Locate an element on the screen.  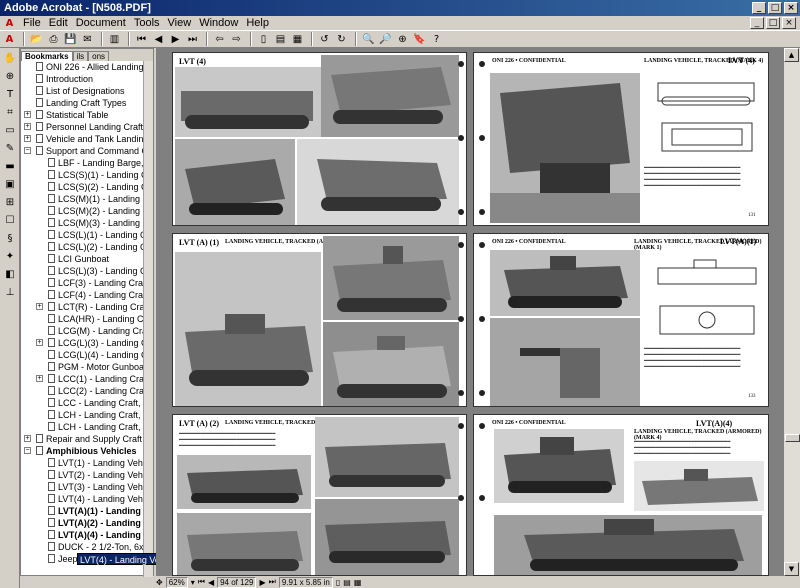
hand-tool-icon: ✋ is located at coordinates (10, 58).